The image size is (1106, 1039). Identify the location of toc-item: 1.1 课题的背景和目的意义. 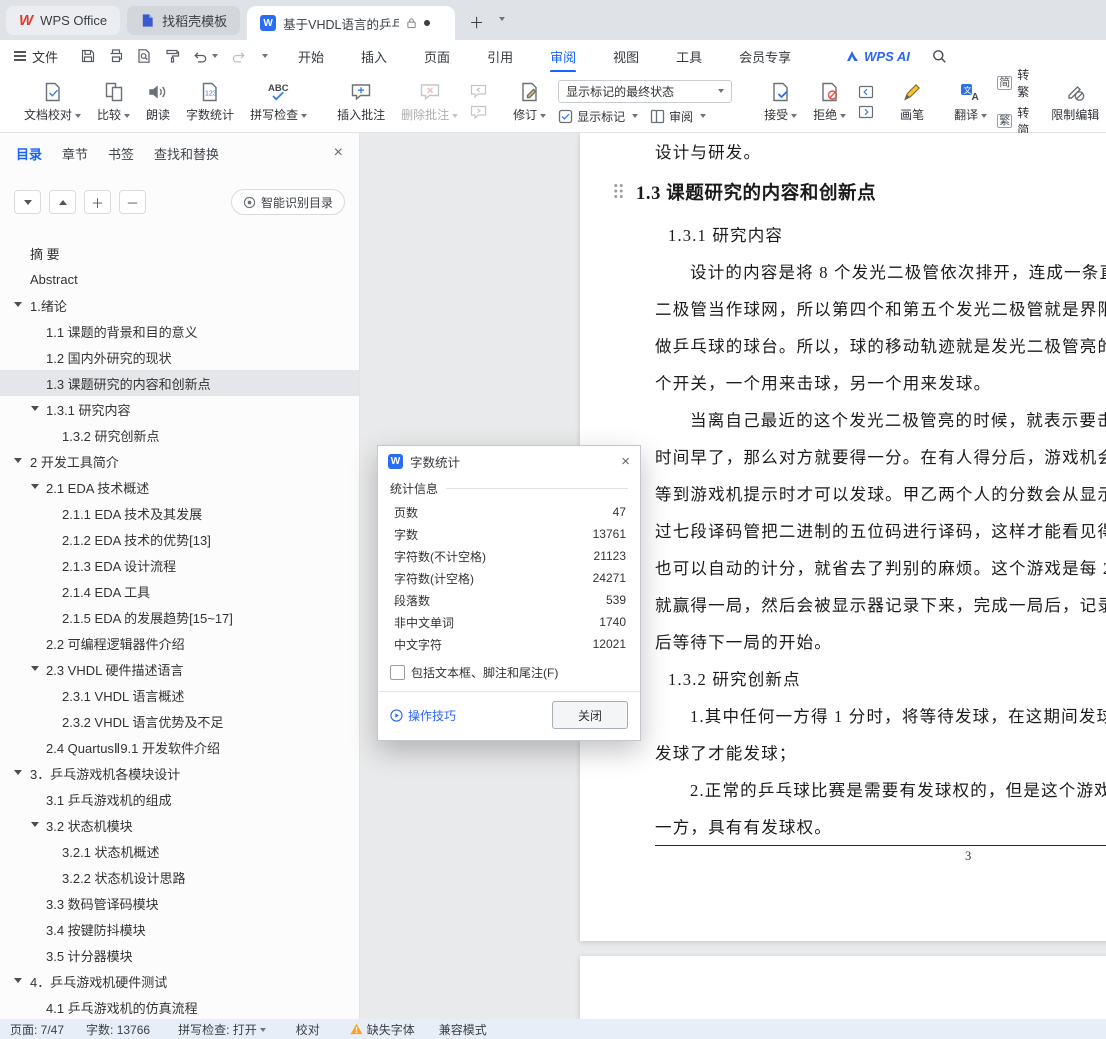
(179, 331).